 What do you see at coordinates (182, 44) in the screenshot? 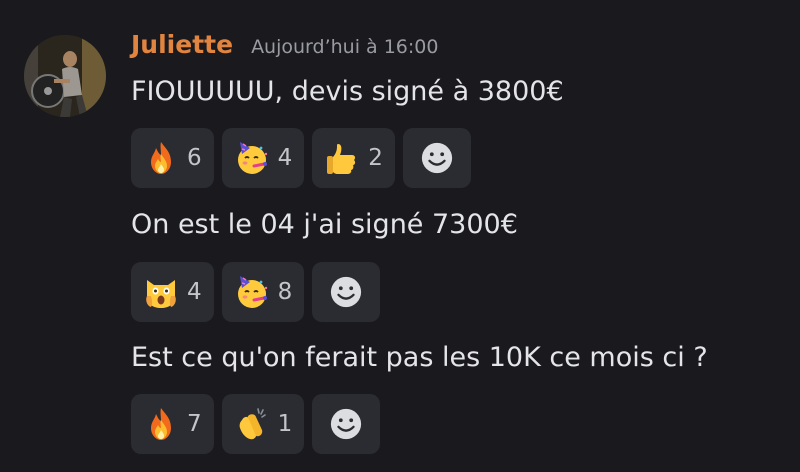
I see `author-name: Juliette` at bounding box center [182, 44].